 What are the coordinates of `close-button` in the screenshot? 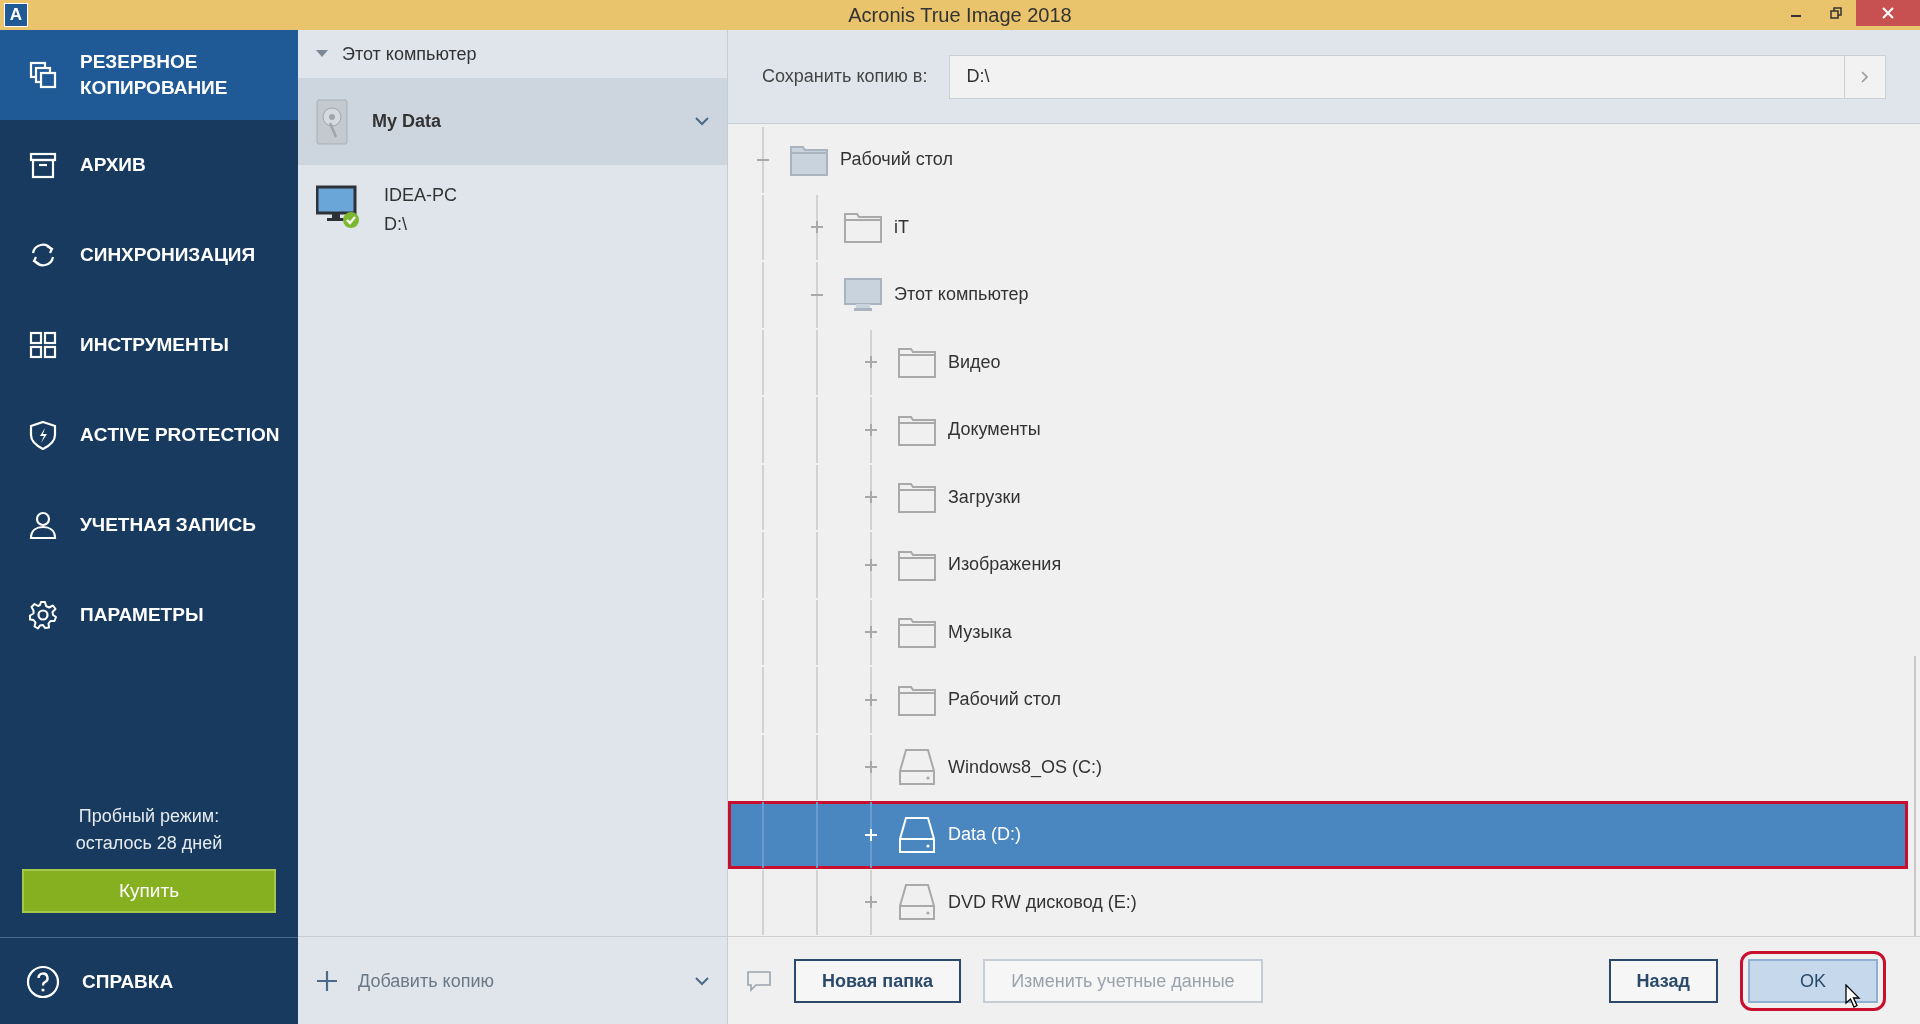 It's located at (1888, 13).